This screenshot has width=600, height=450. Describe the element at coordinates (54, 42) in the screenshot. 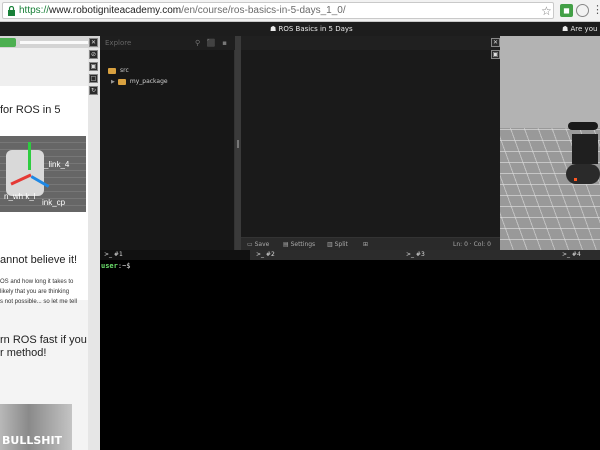

I see `notebook-progress` at that location.